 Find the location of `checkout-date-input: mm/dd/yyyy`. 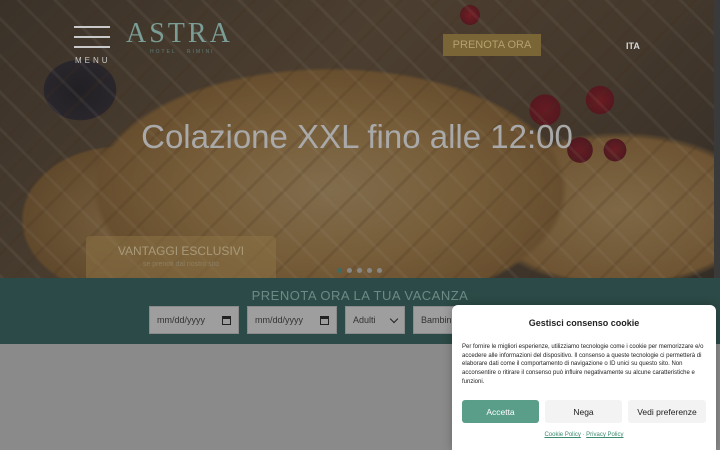

checkout-date-input: mm/dd/yyyy is located at coordinates (292, 320).